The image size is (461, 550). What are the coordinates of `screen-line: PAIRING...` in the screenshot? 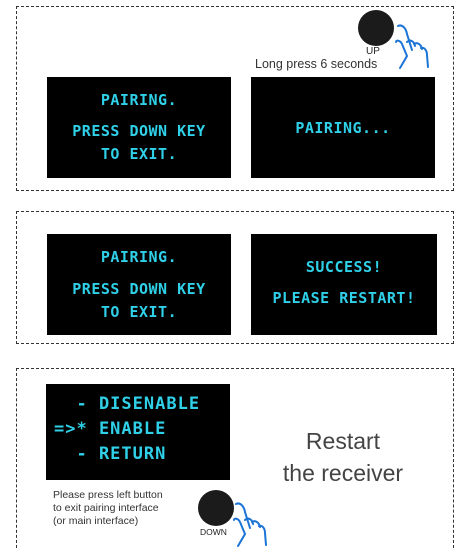 It's located at (343, 128).